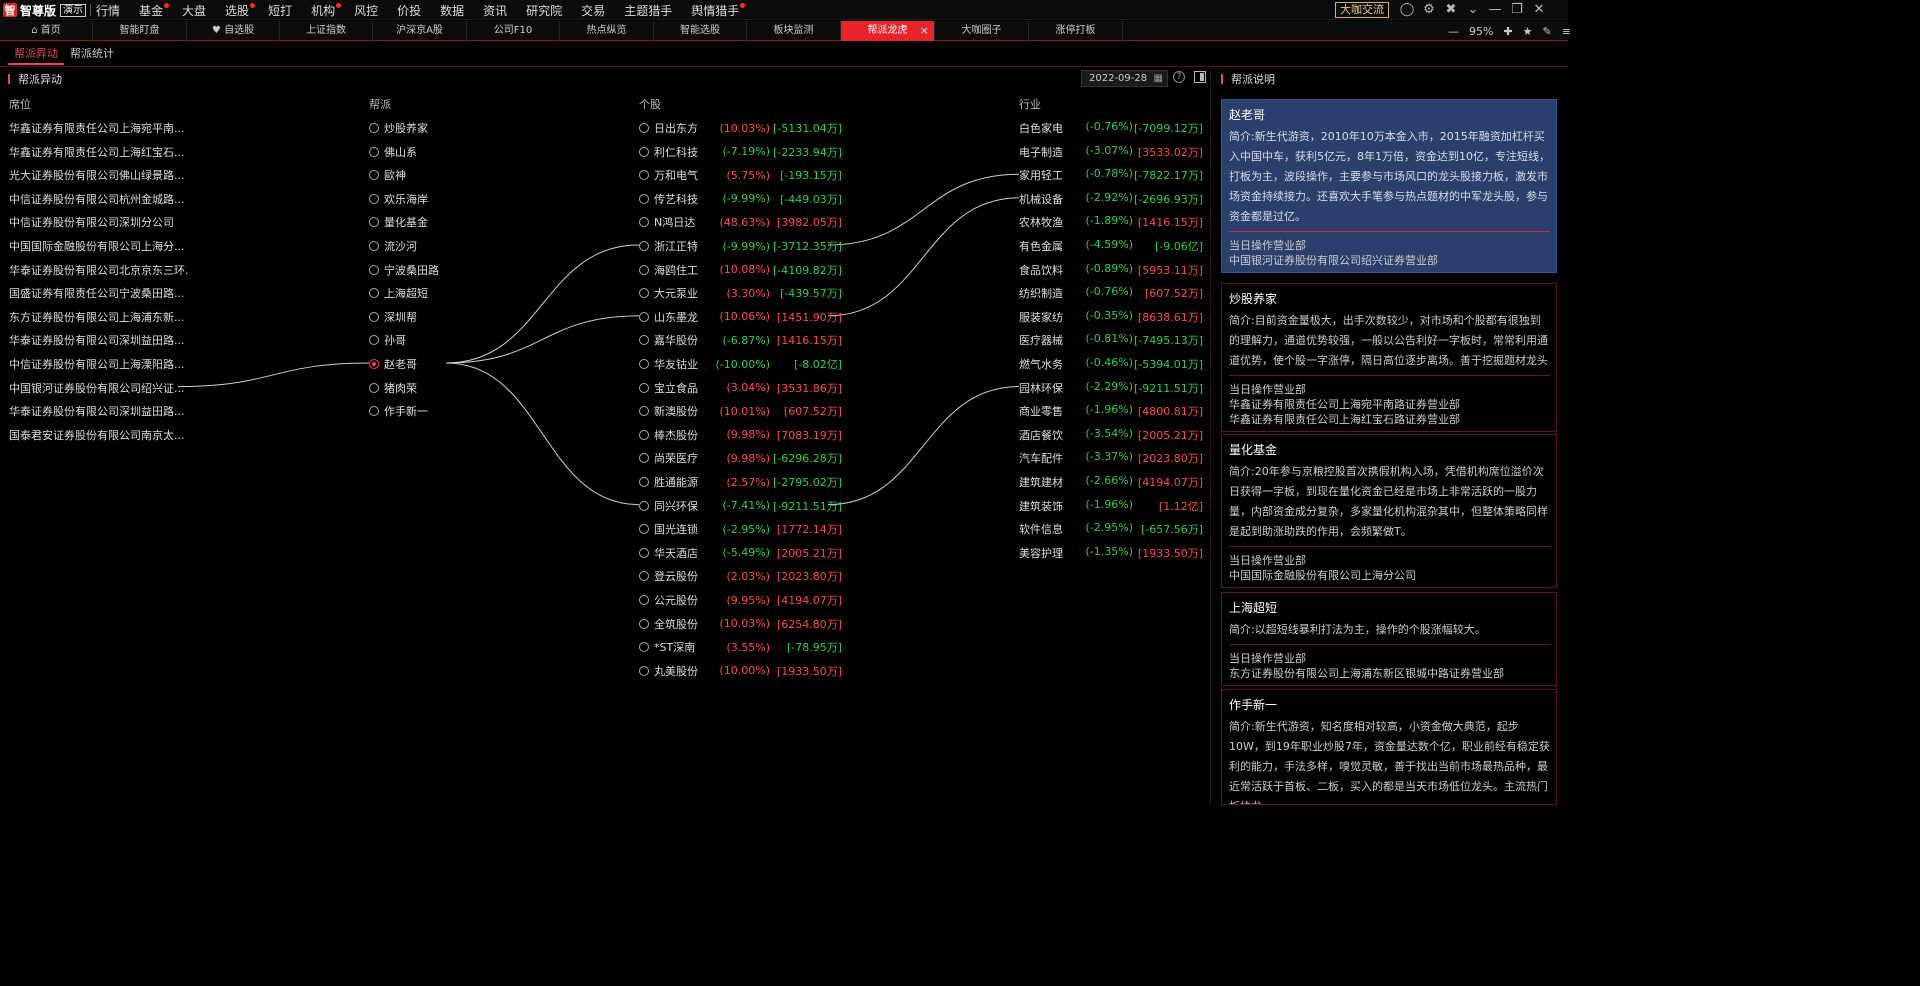 Image resolution: width=1920 pixels, height=986 pixels. I want to click on menu-item: 舆情猎手, so click(718, 10).